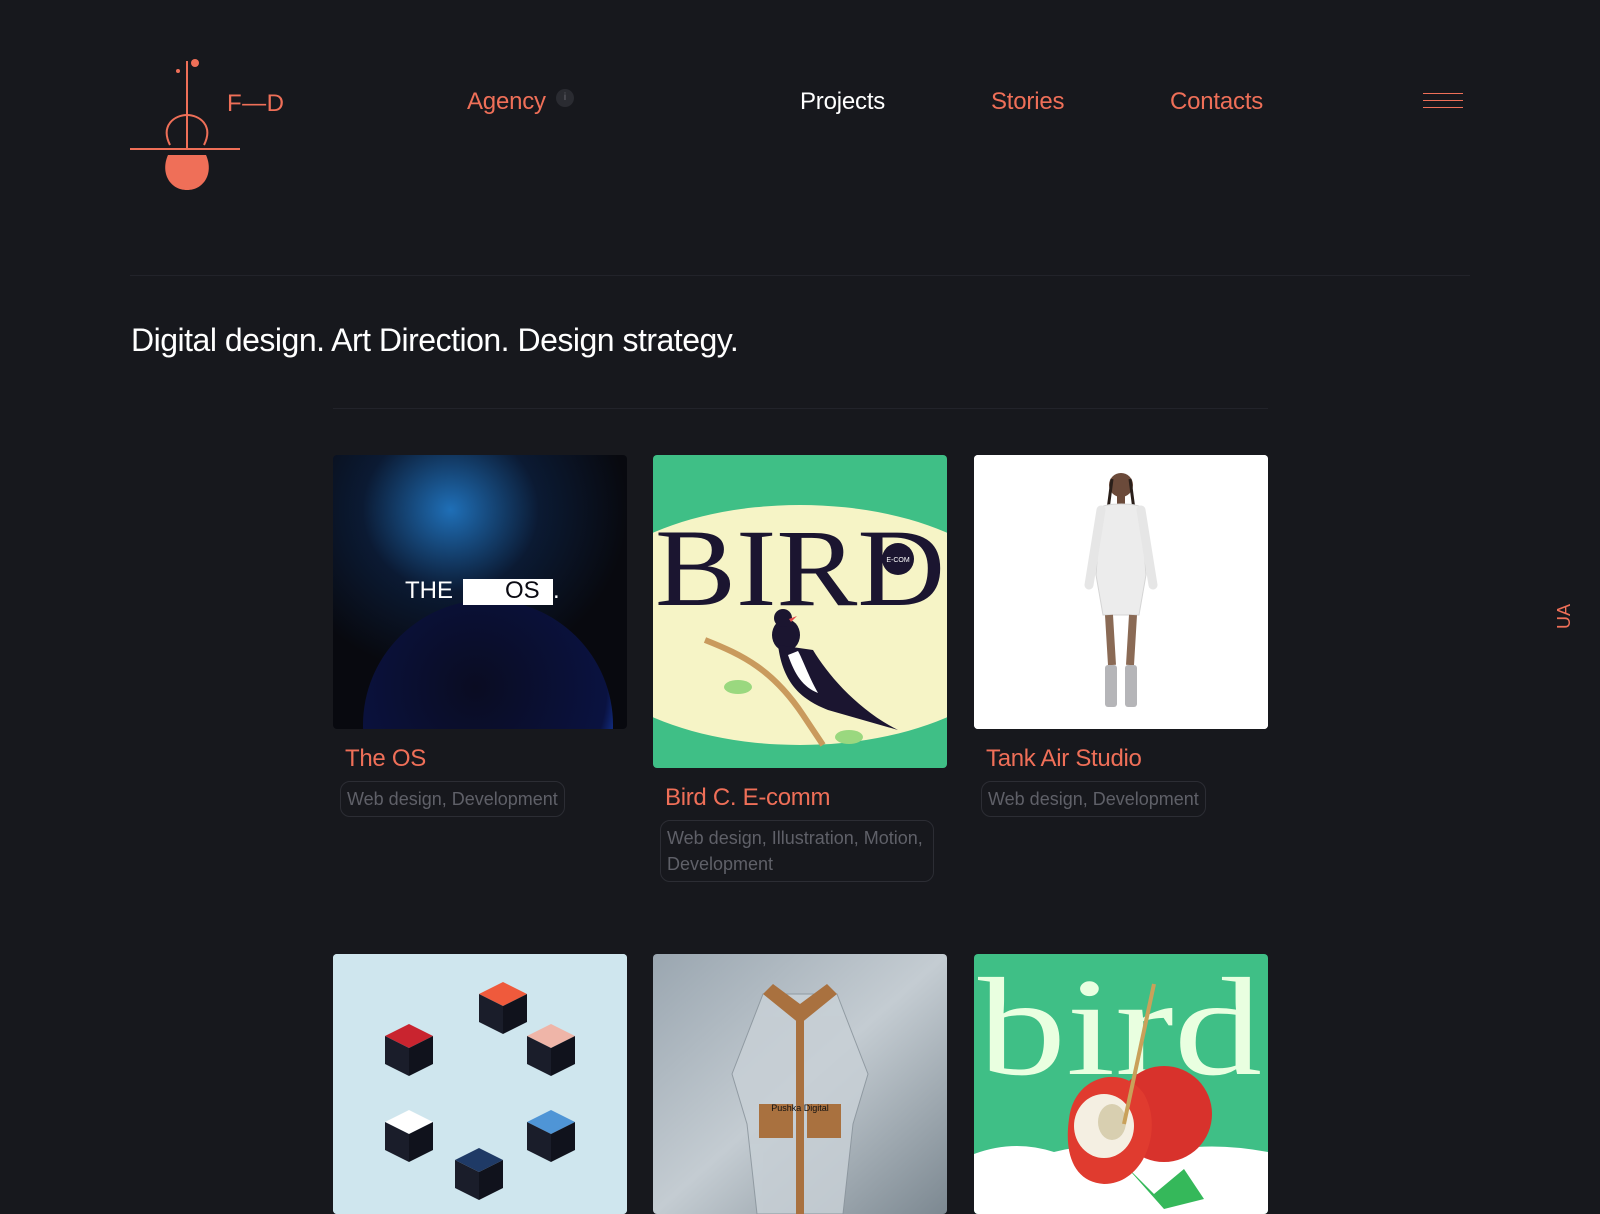  I want to click on project-card-bird-lychee: bird, so click(1121, 1084).